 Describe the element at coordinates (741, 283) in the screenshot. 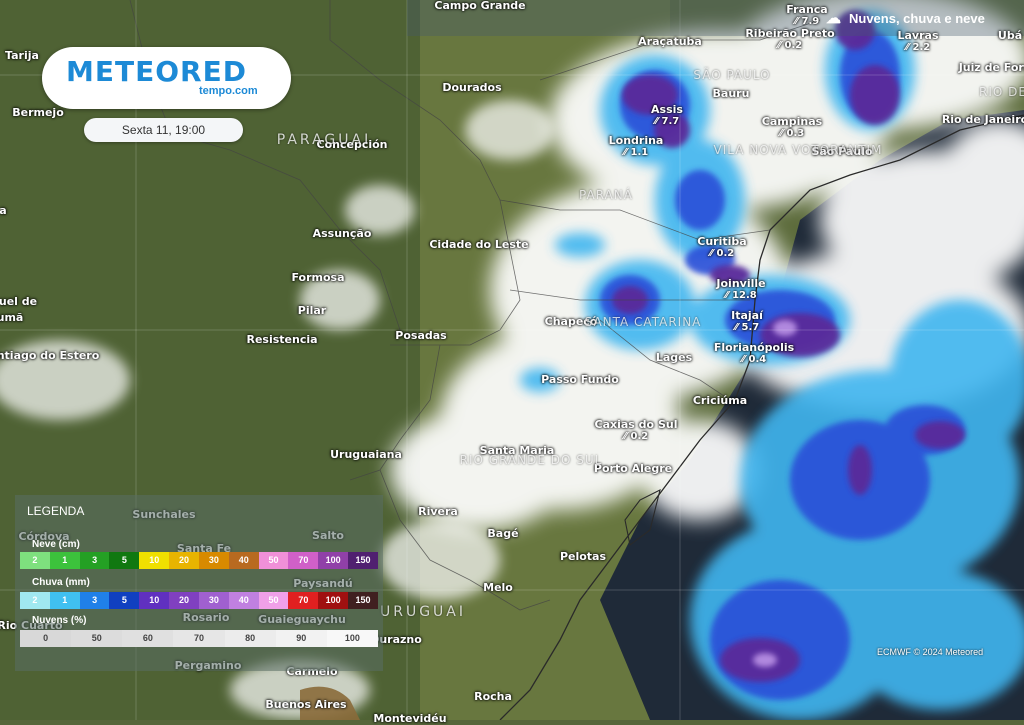

I see `city-name: Joinville` at that location.